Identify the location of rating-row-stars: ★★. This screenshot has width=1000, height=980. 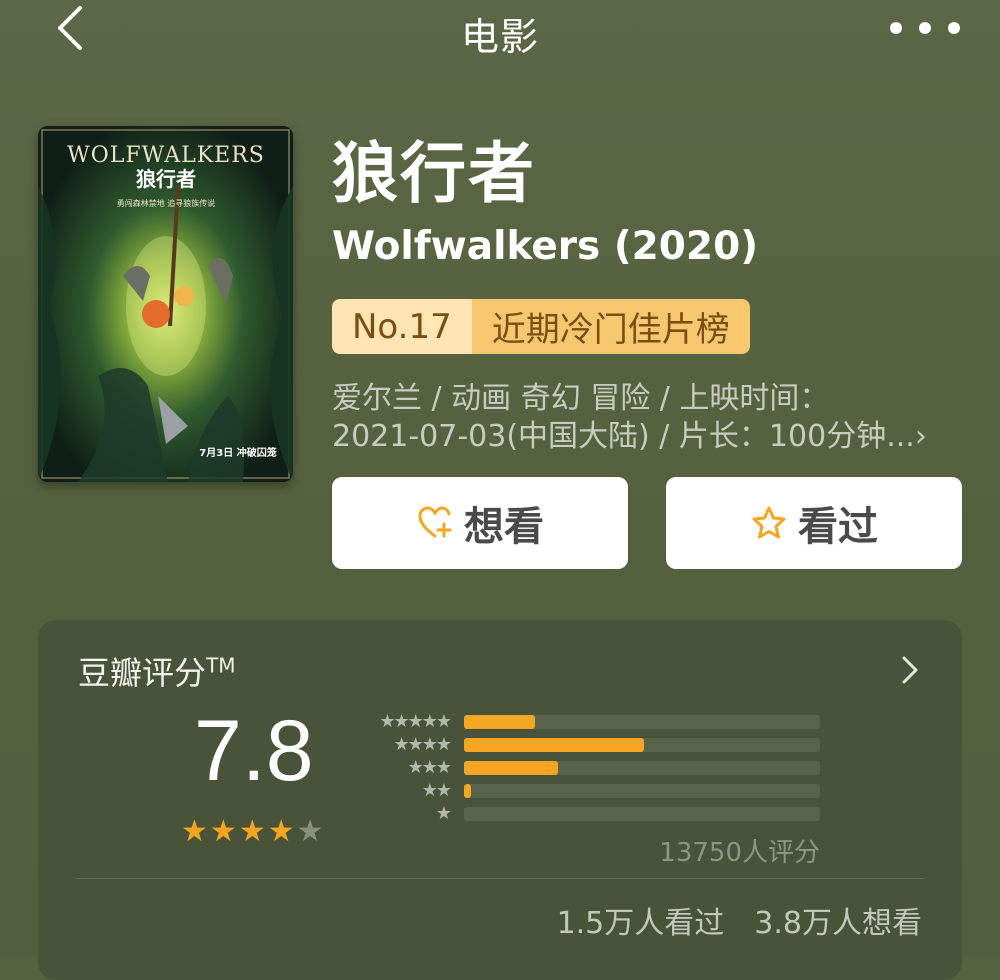
(436, 790).